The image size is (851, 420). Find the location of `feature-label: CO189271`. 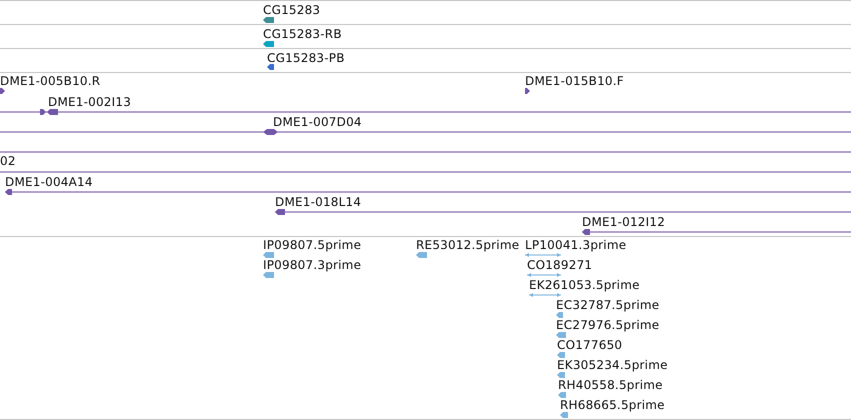

feature-label: CO189271 is located at coordinates (559, 265).